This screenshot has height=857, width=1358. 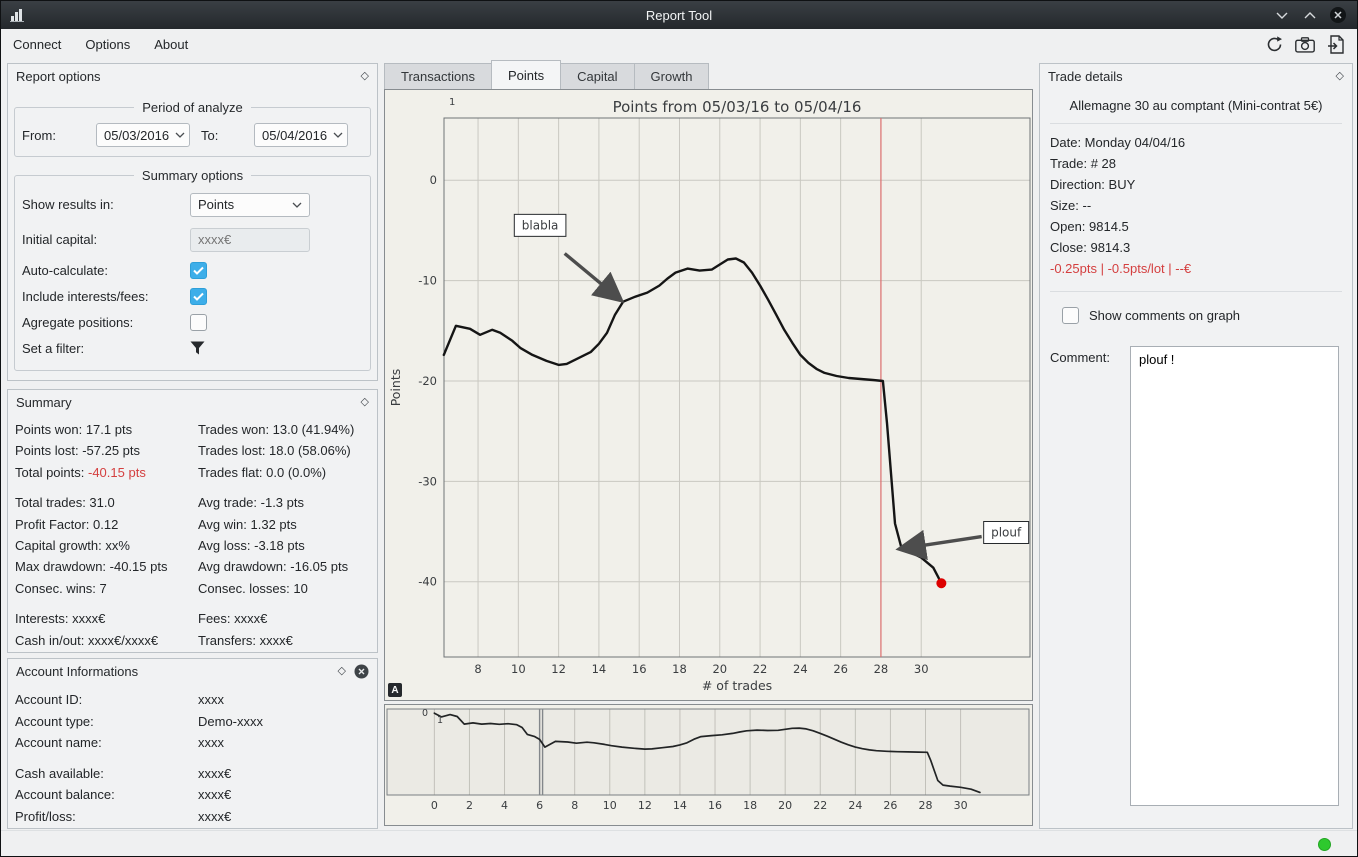 I want to click on tab-transactions: Transactions, so click(x=438, y=76).